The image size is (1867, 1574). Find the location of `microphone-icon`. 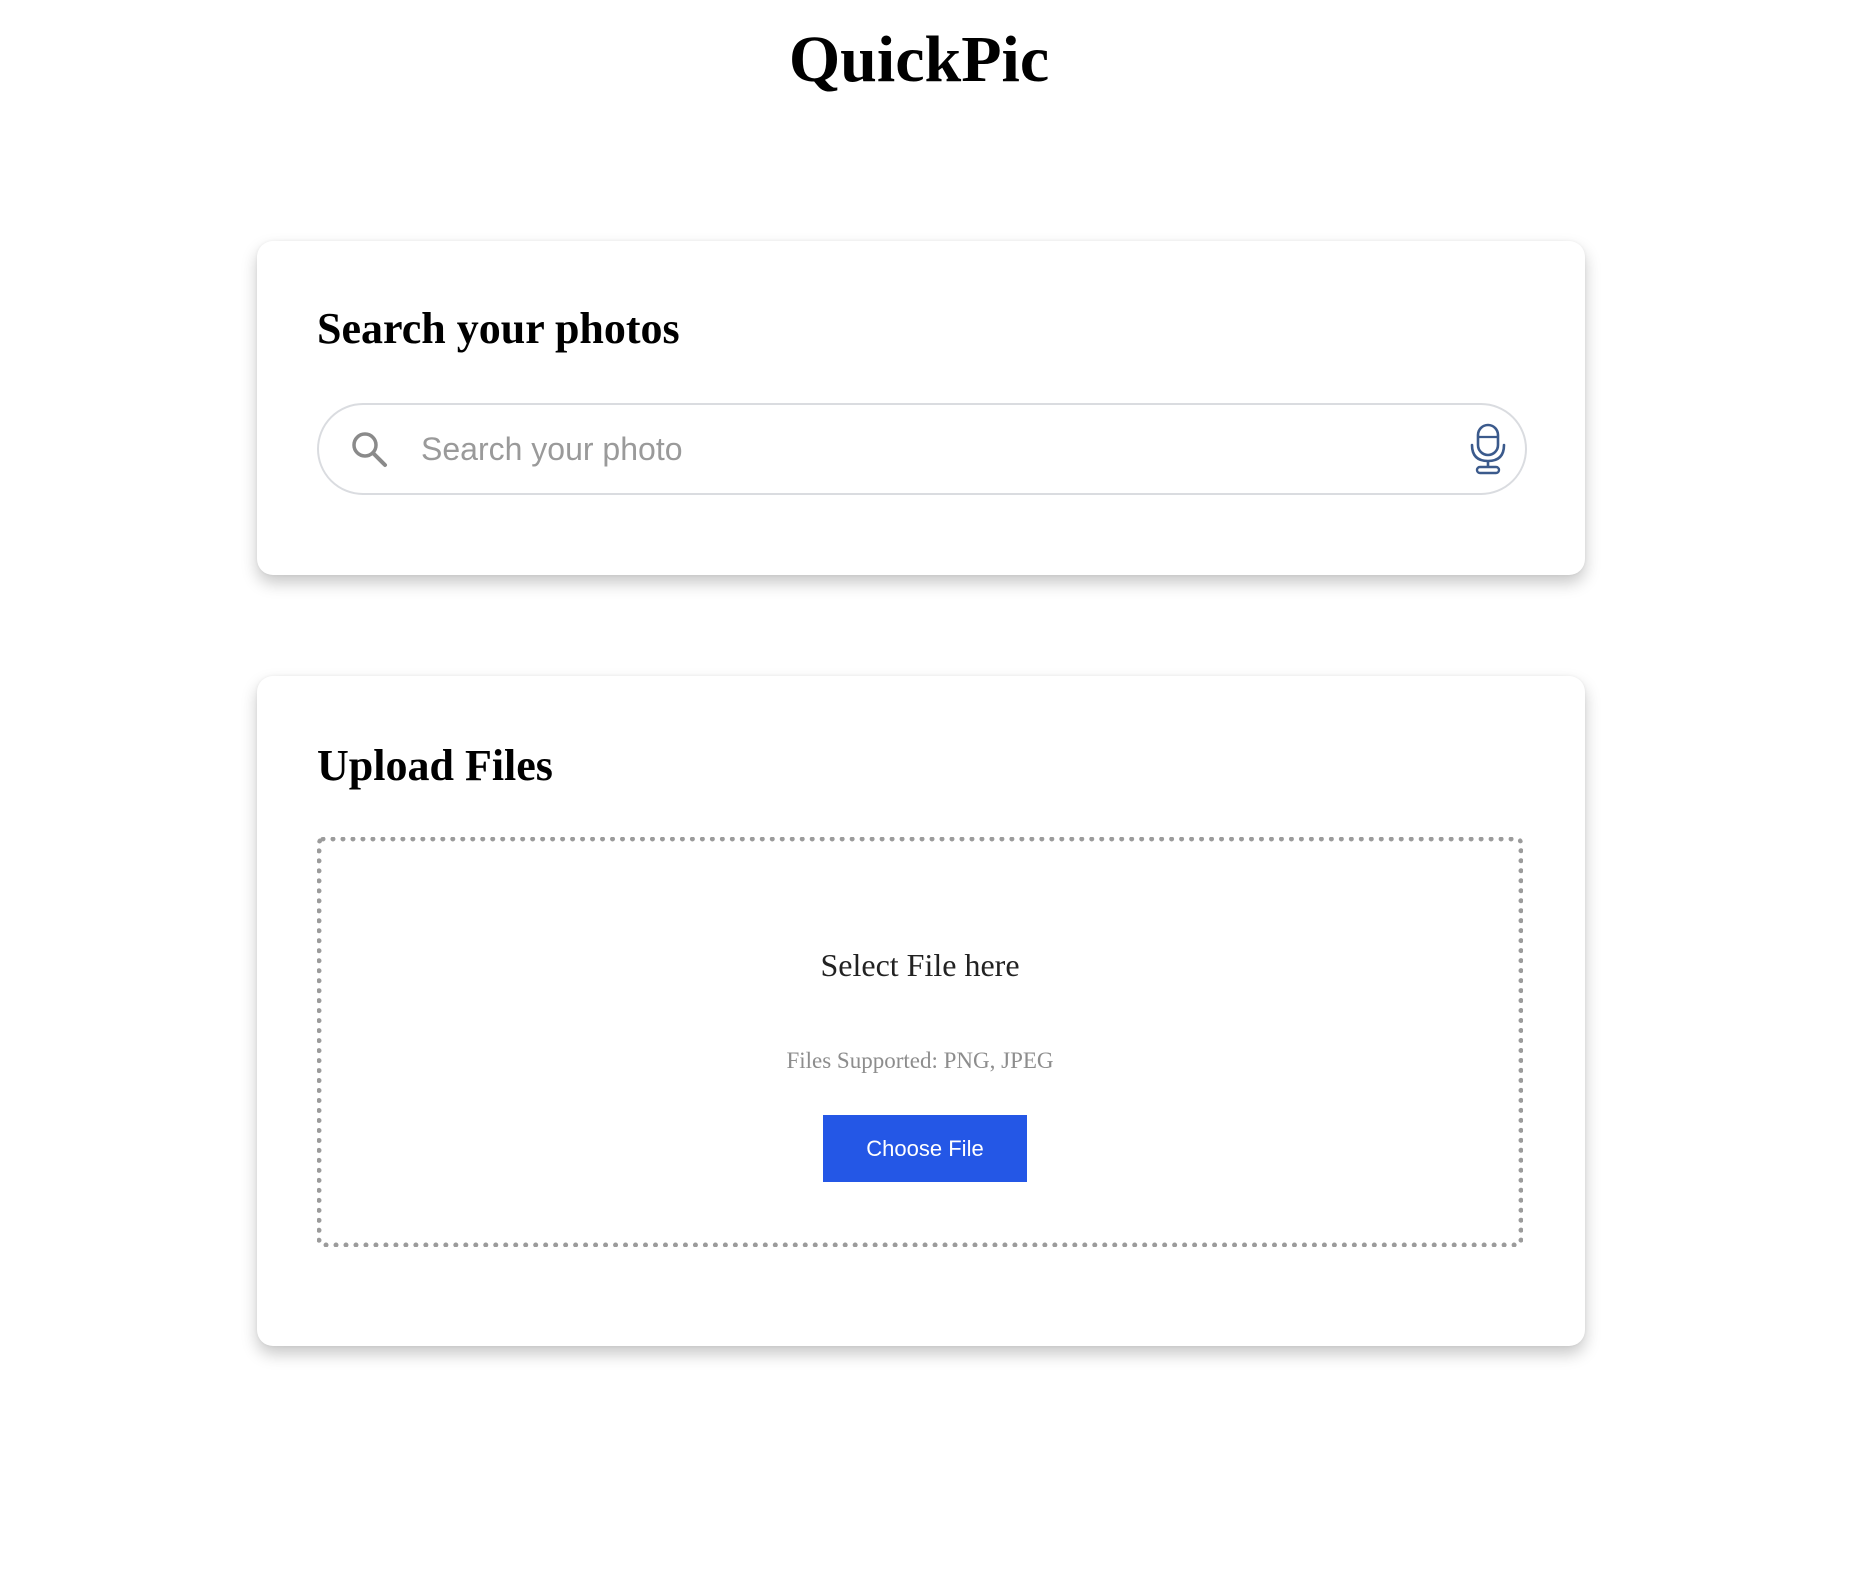

microphone-icon is located at coordinates (1488, 449).